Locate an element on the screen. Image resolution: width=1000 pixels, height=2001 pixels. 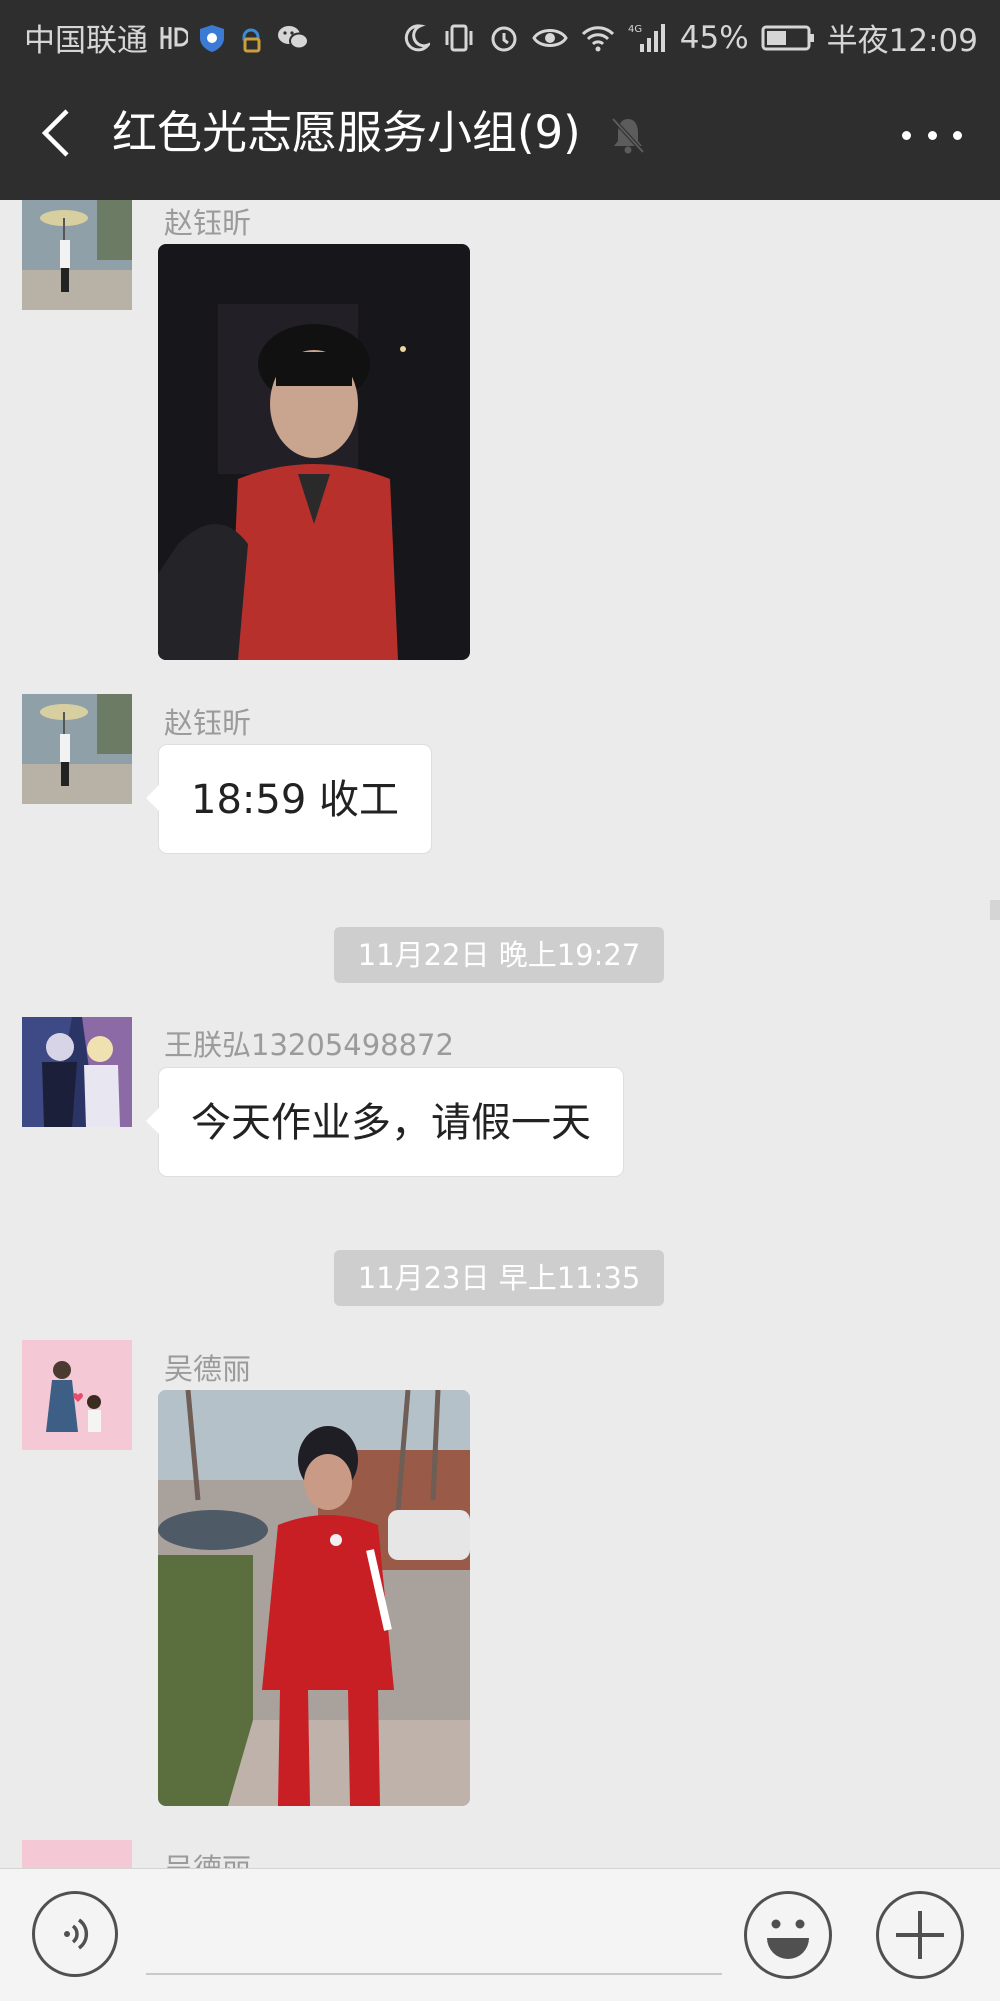
alarm-icon is located at coordinates (504, 38).